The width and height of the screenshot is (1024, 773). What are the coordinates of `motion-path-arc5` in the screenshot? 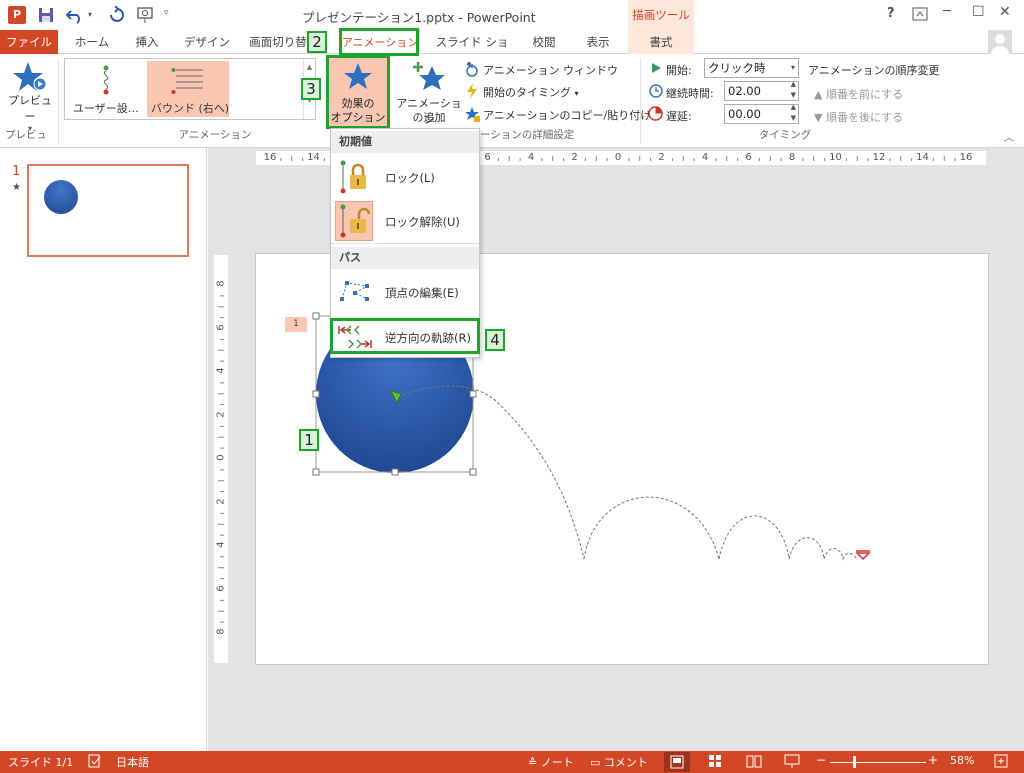 It's located at (840, 554).